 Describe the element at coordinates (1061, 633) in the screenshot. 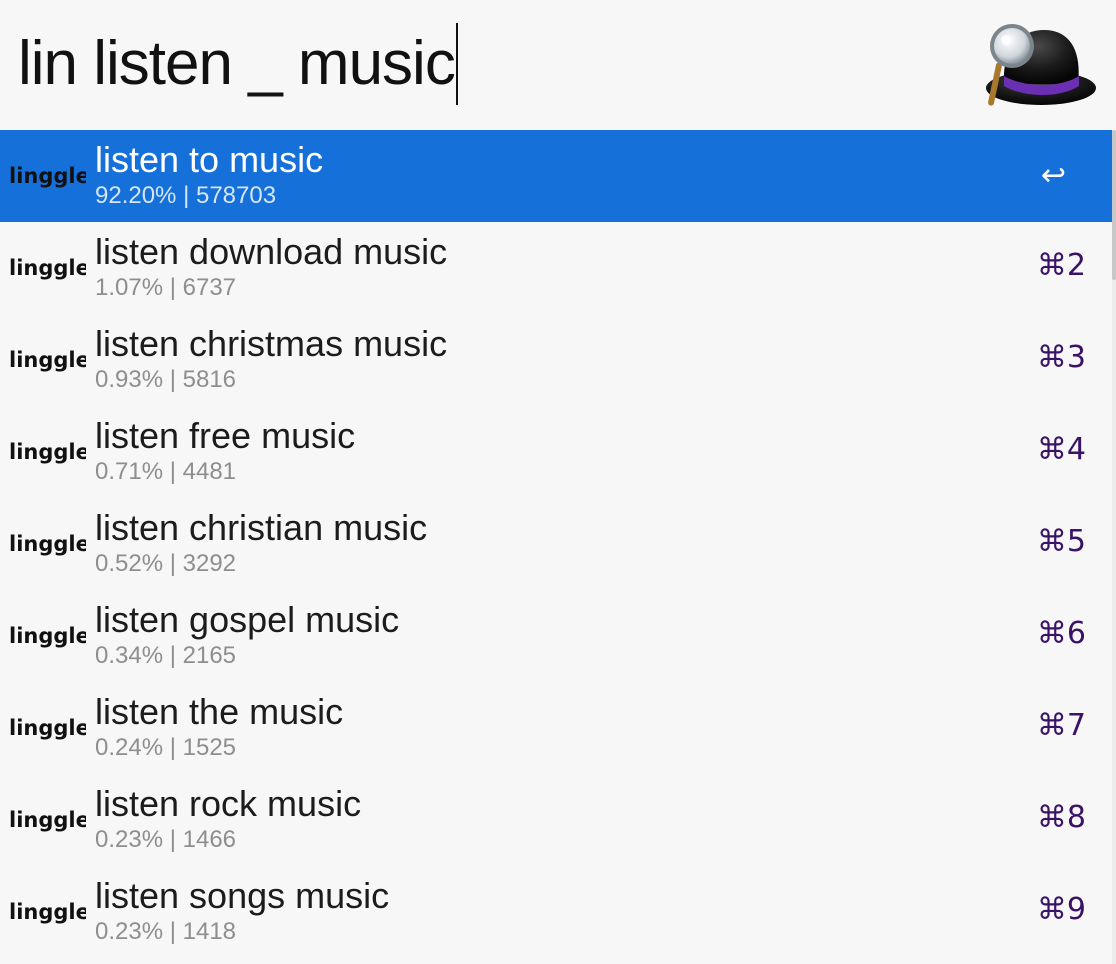

I see `shortcut-hint: ⌘6` at that location.